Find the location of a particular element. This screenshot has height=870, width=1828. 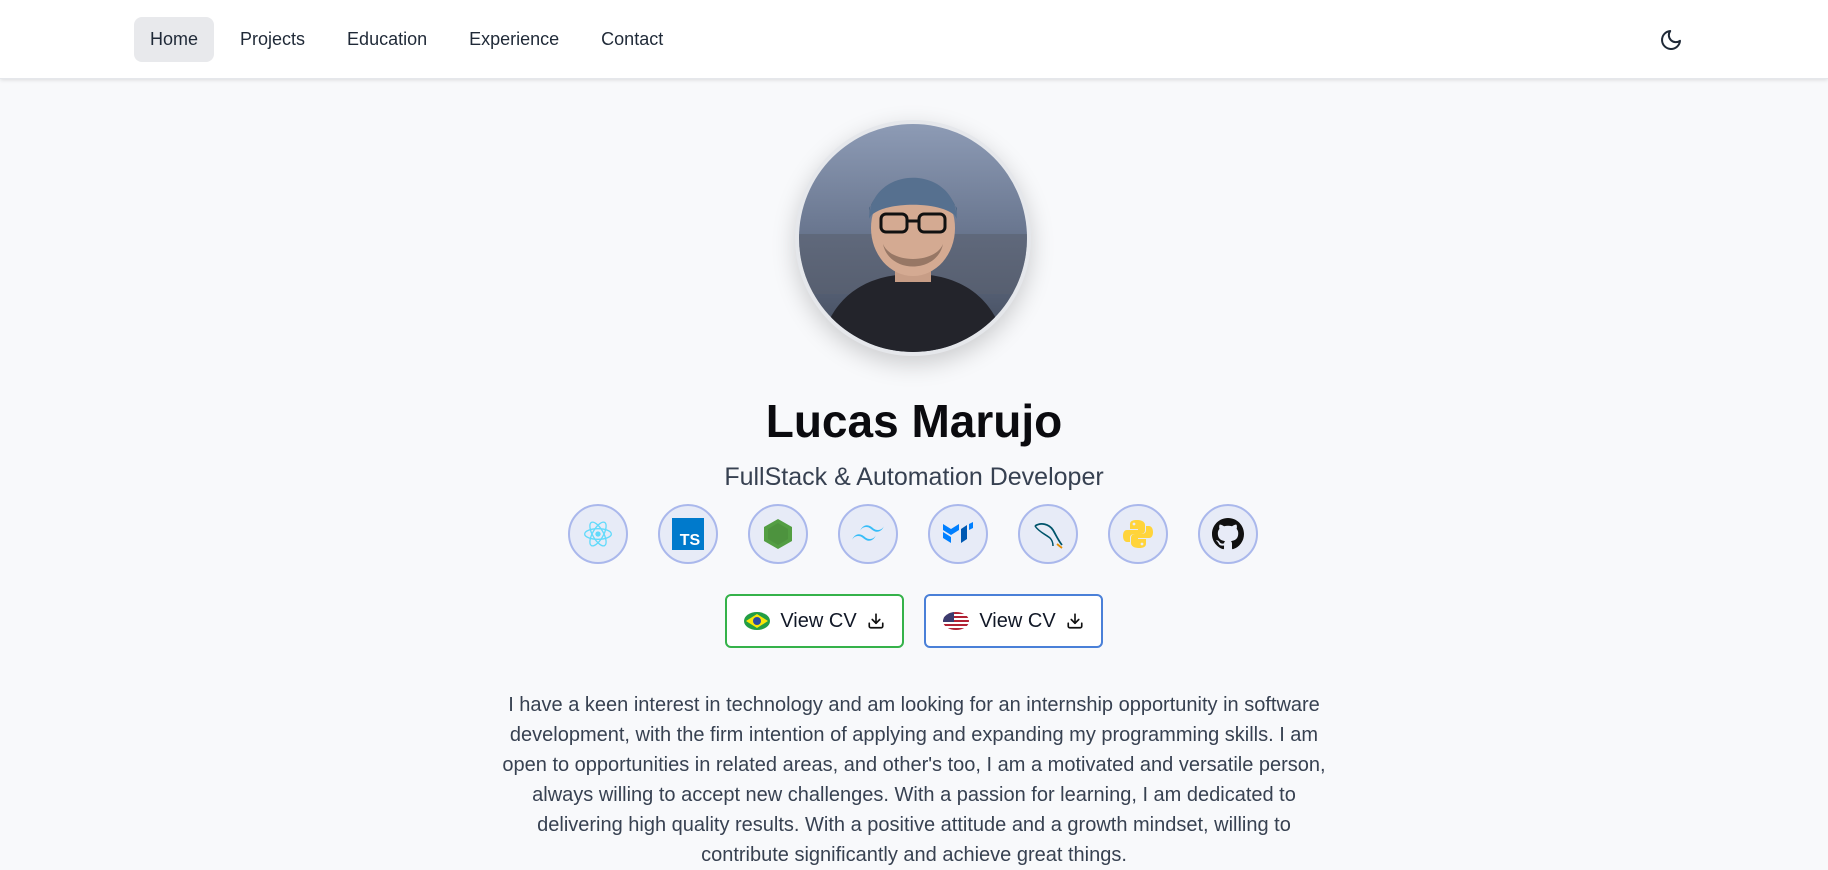

theme-toggle-button is located at coordinates (1671, 40).